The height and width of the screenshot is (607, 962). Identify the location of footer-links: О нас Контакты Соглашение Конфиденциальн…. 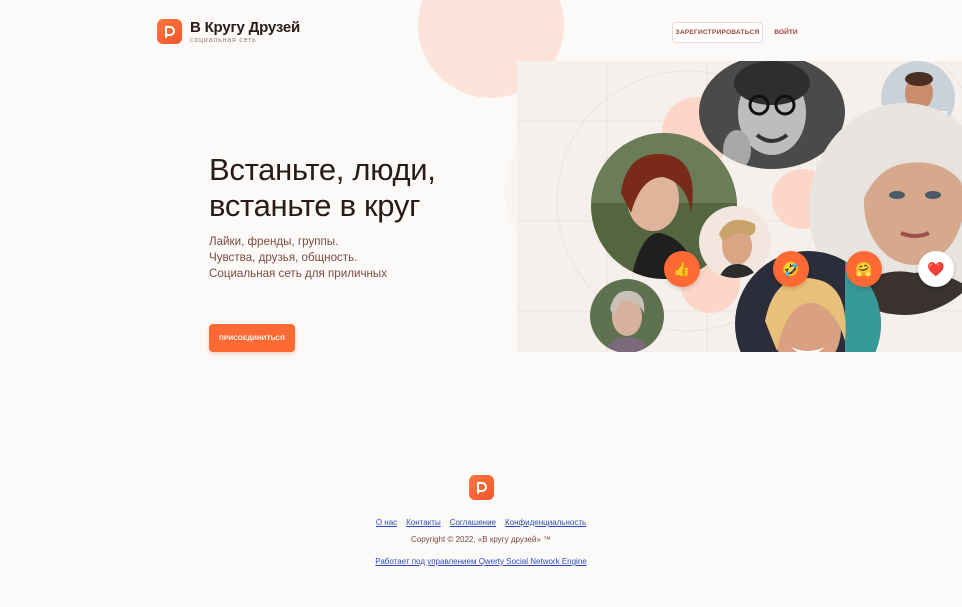
(481, 522).